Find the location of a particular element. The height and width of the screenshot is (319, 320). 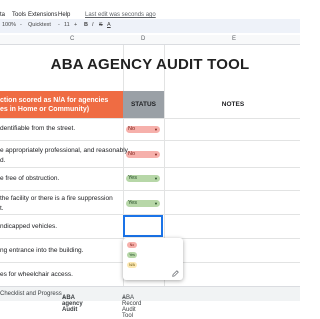

row-4-text-line-2: t. is located at coordinates (2, 208).